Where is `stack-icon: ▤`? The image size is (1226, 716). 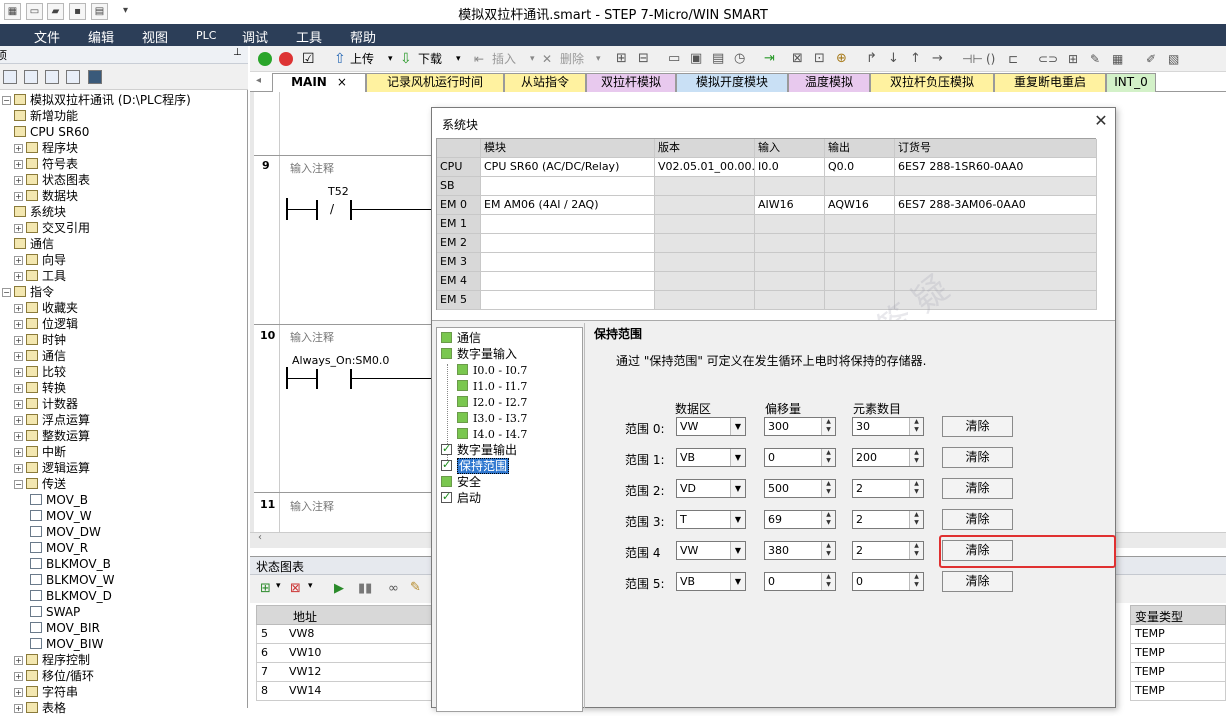 stack-icon: ▤ is located at coordinates (718, 59).